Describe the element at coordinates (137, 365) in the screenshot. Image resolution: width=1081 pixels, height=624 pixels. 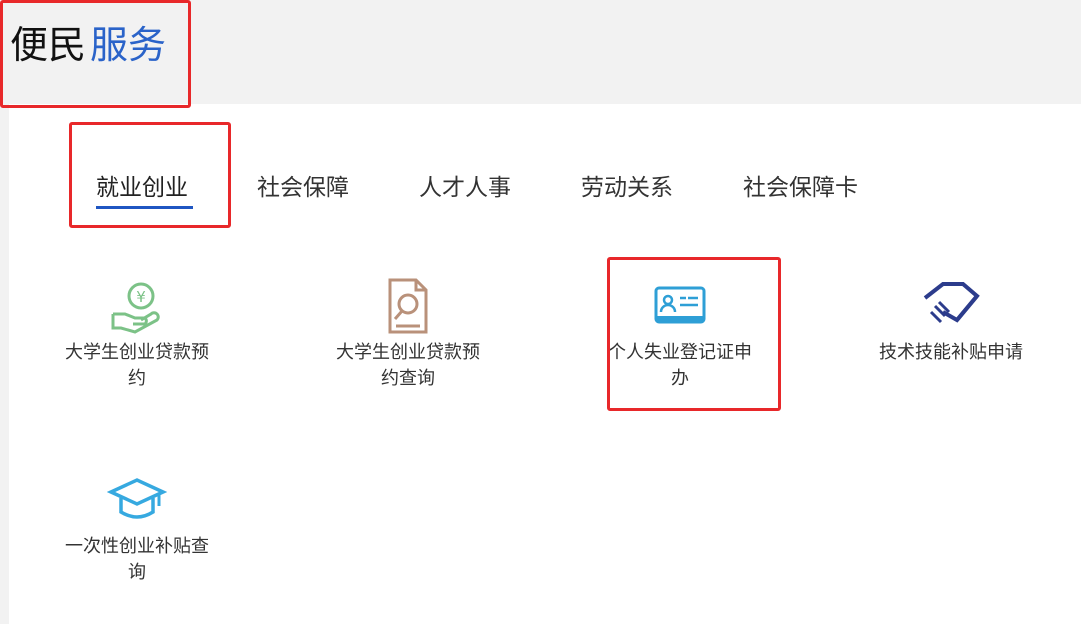
I see `service-label: 大学生创业贷款预约` at that location.